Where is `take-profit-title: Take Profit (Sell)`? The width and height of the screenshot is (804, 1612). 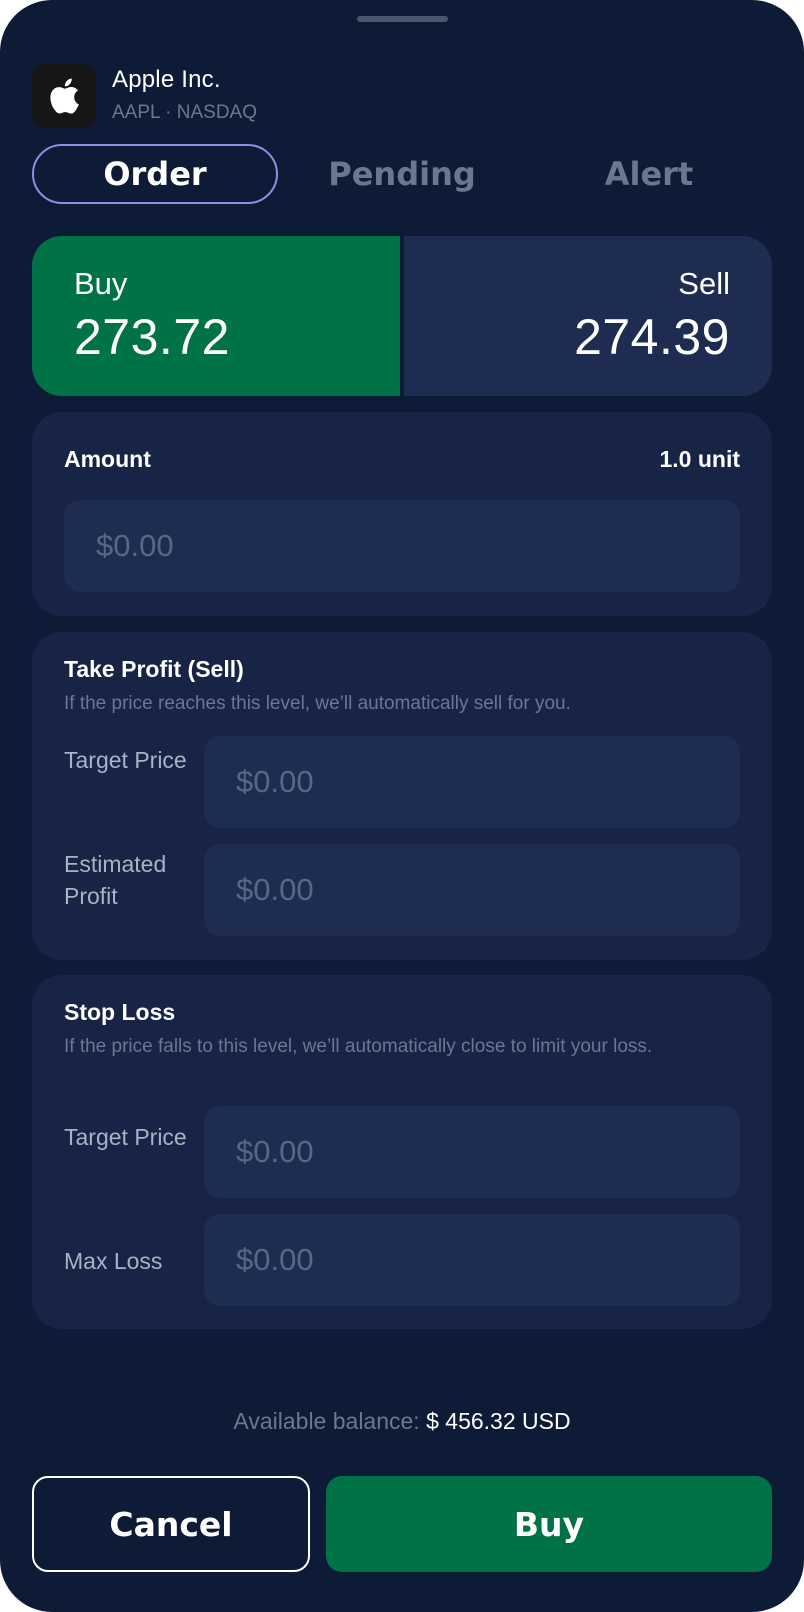
take-profit-title: Take Profit (Sell) is located at coordinates (154, 669).